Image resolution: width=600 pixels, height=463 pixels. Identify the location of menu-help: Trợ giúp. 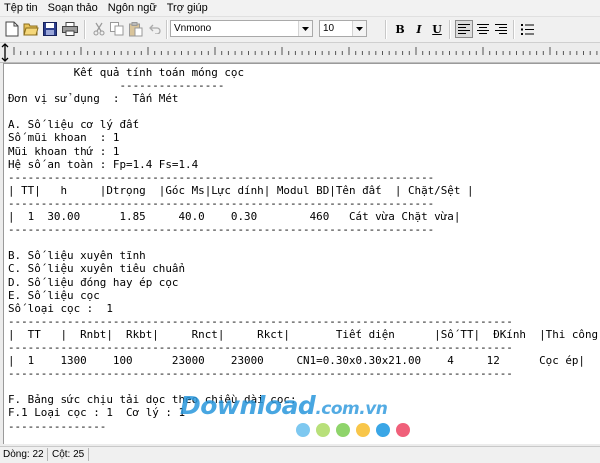
(187, 8).